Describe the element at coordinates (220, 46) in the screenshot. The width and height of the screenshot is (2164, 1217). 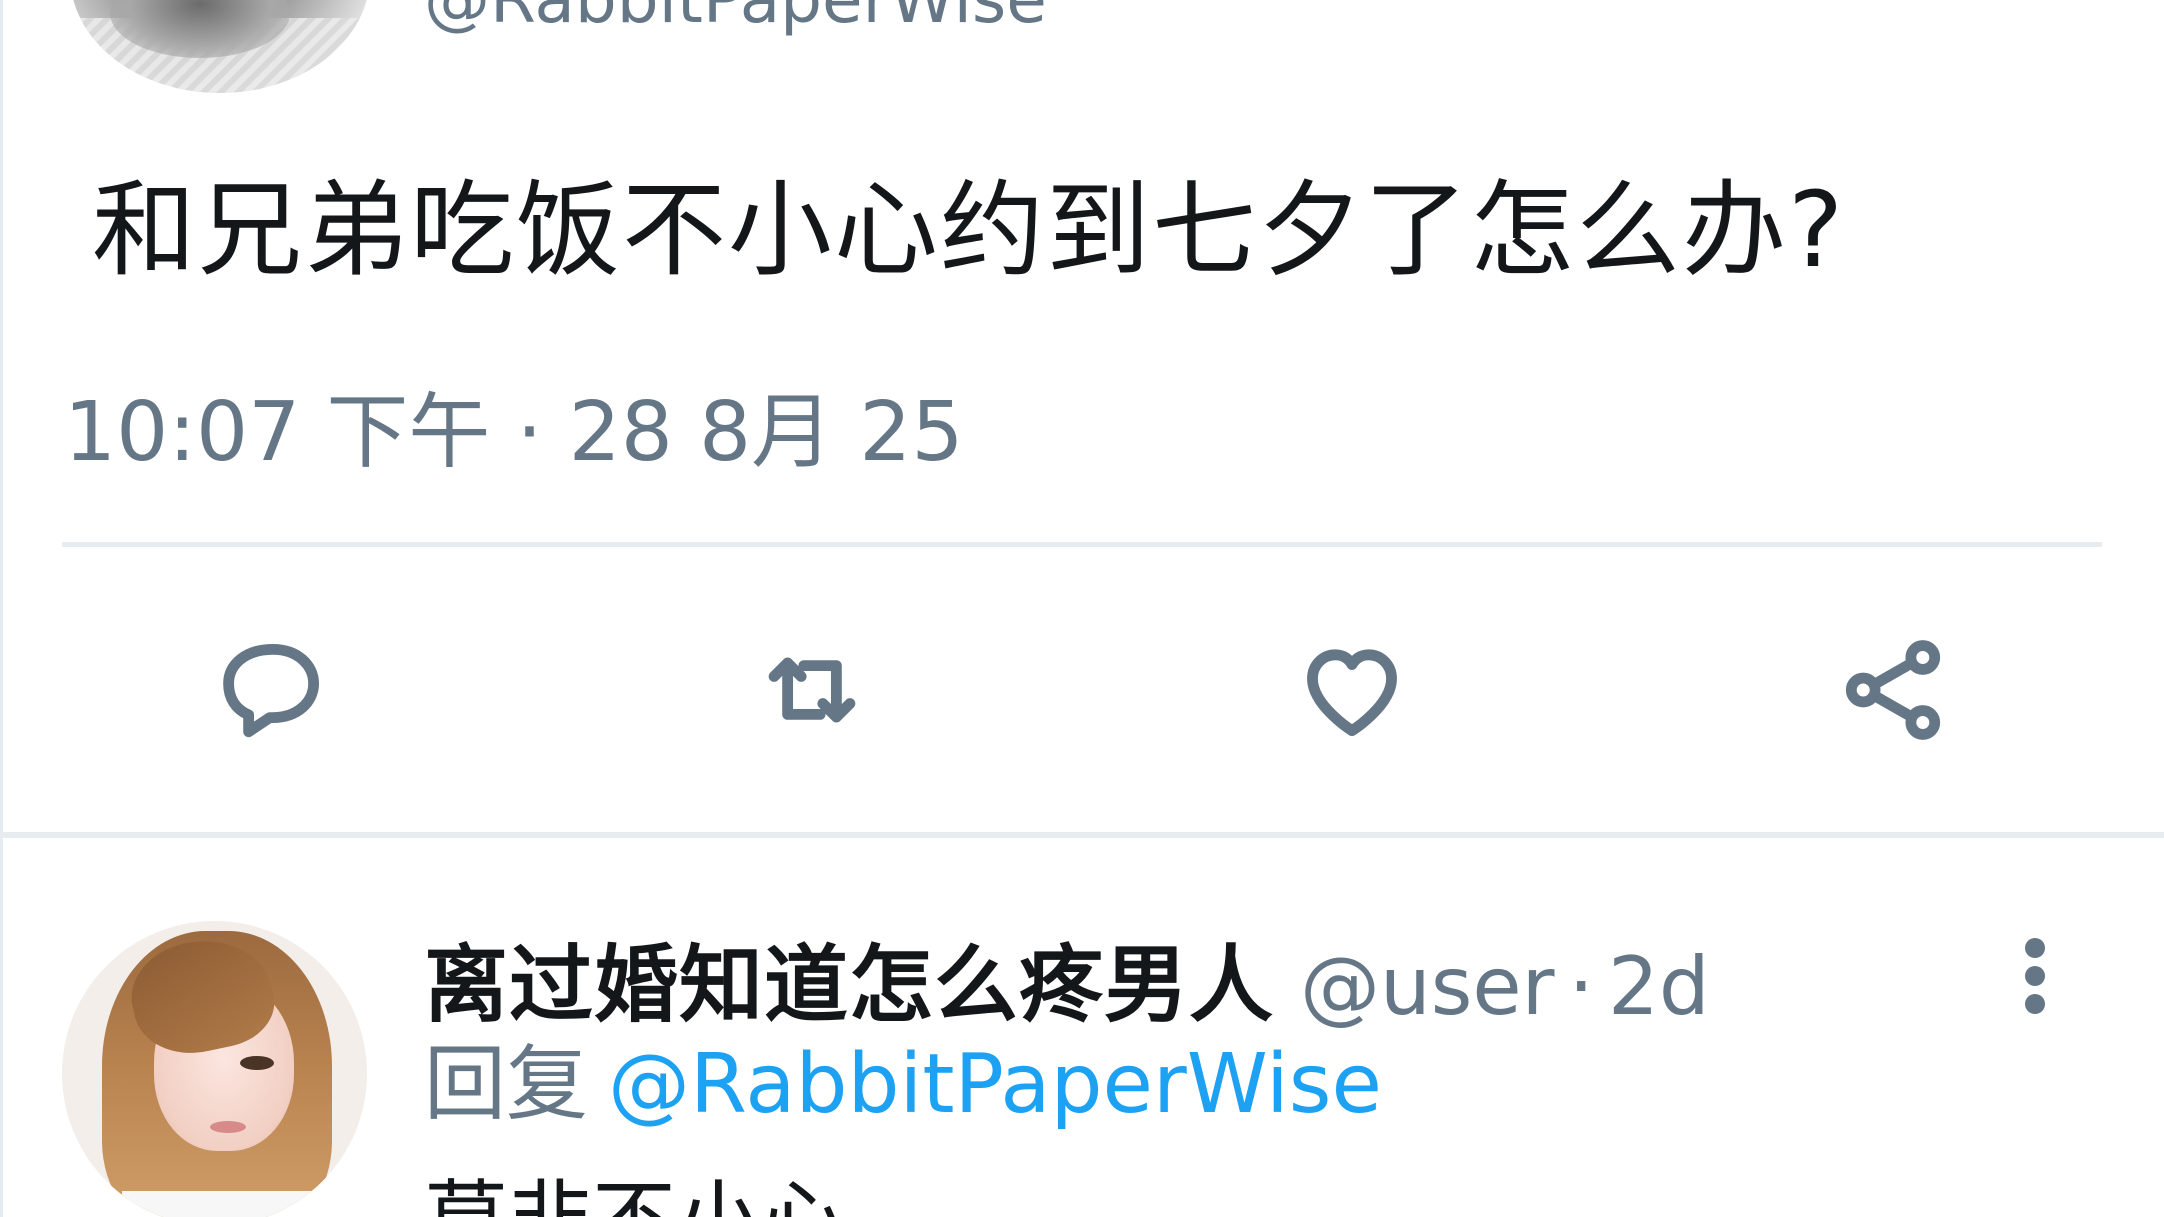
I see `author-avatar` at that location.